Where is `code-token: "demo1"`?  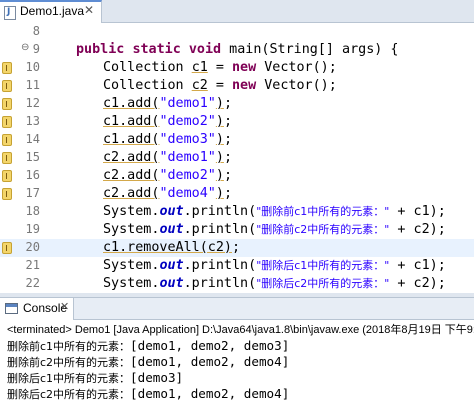 code-token: "demo1" is located at coordinates (187, 157).